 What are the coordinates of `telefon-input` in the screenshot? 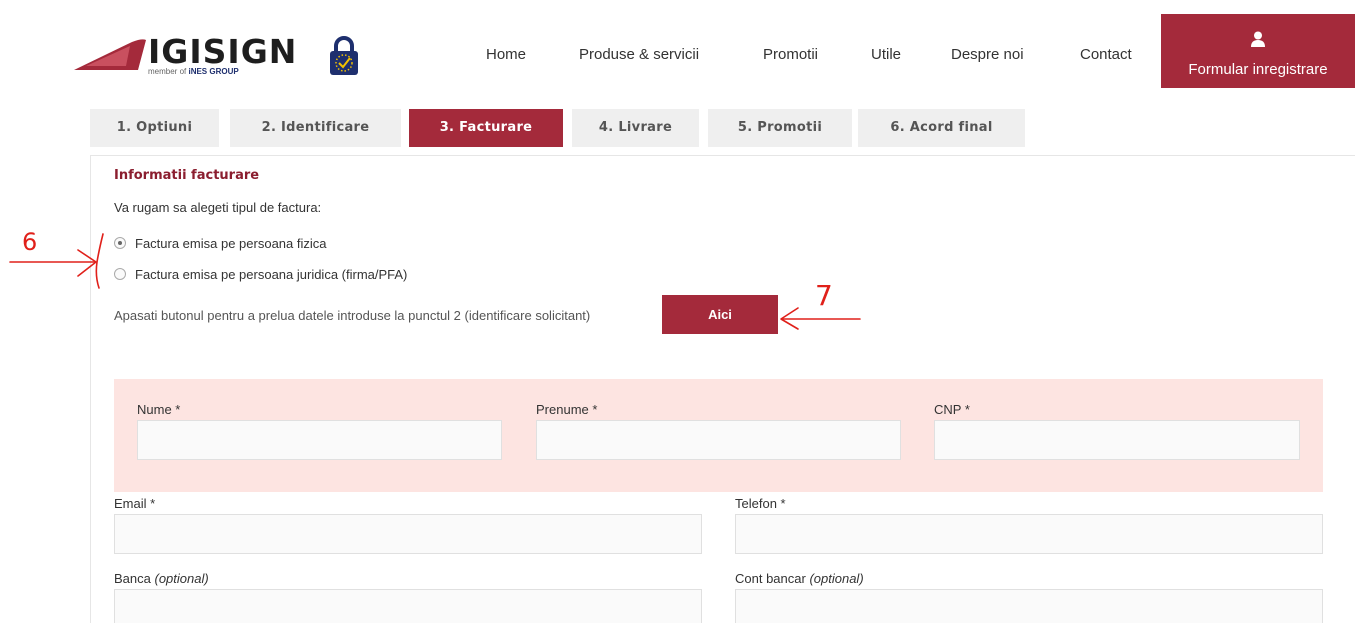 It's located at (1029, 534).